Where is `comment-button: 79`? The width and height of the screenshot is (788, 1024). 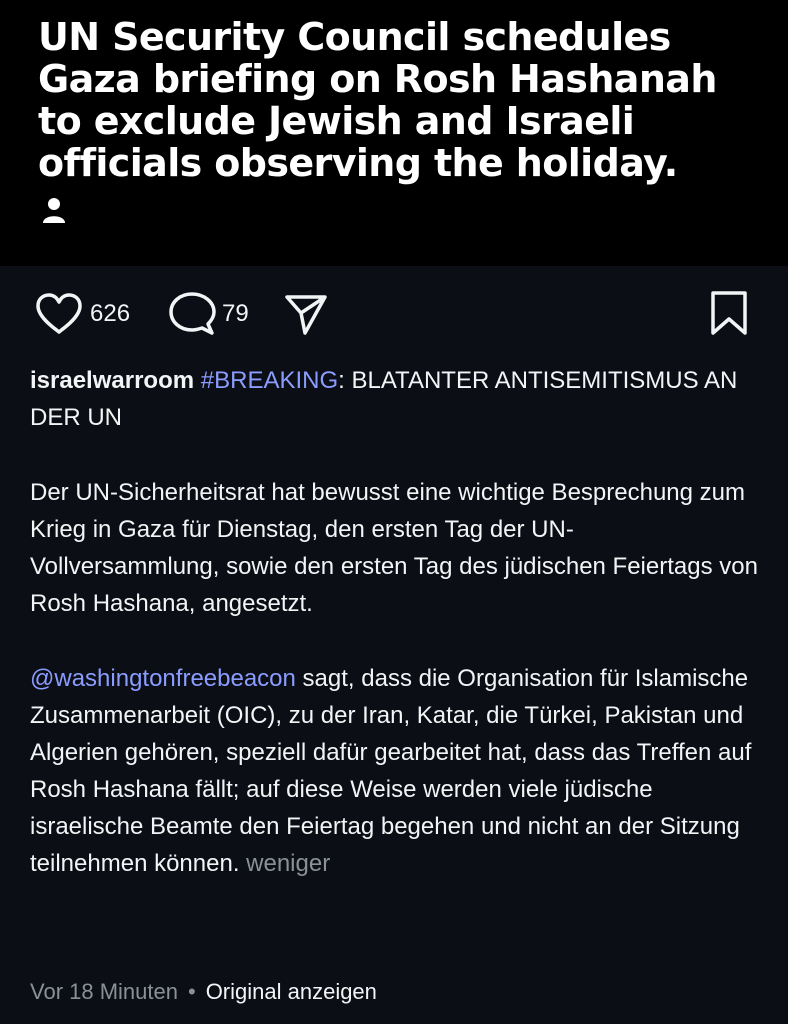
comment-button: 79 is located at coordinates (208, 314).